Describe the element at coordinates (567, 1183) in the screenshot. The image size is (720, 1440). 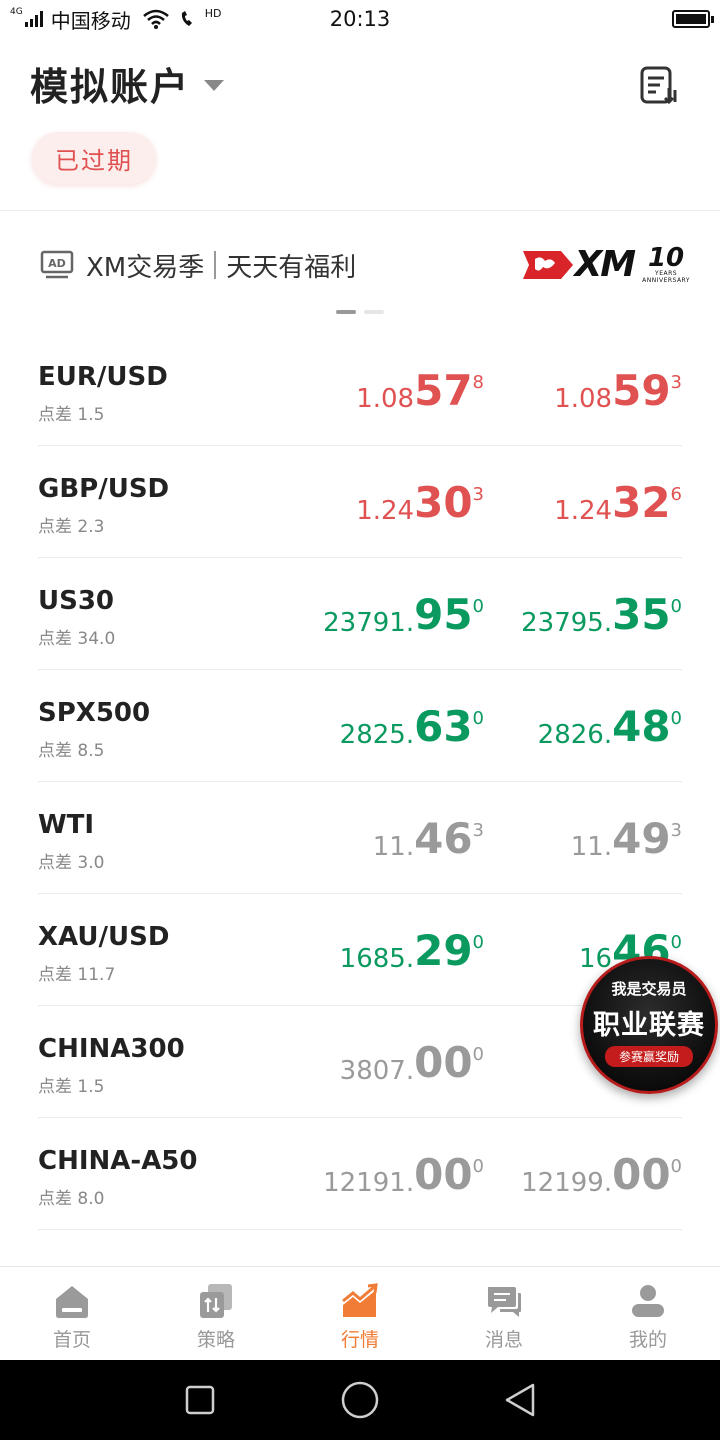
I see `ask-price-small: 12199.` at that location.